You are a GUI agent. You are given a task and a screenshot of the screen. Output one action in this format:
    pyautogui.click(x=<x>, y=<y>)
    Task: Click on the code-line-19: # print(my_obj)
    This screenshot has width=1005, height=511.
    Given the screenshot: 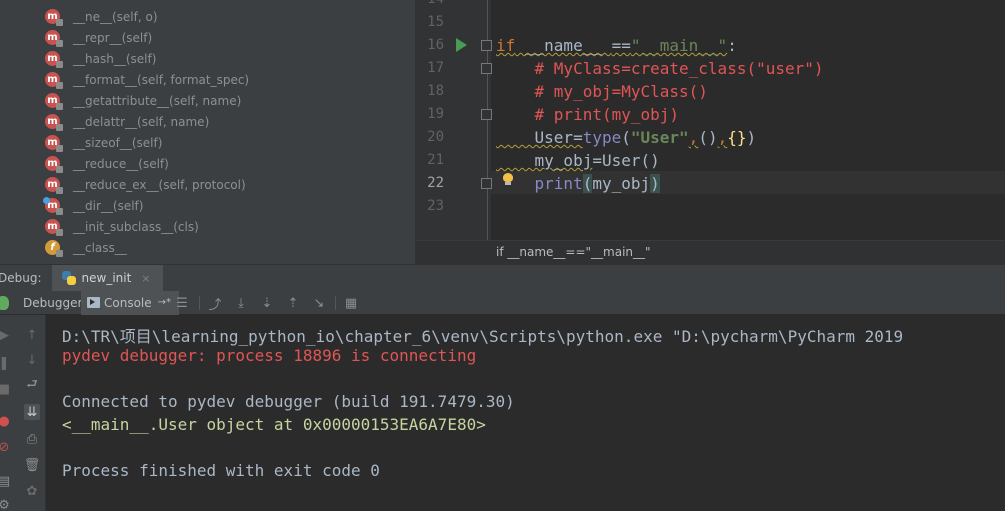 What is the action you would take?
    pyautogui.click(x=588, y=114)
    